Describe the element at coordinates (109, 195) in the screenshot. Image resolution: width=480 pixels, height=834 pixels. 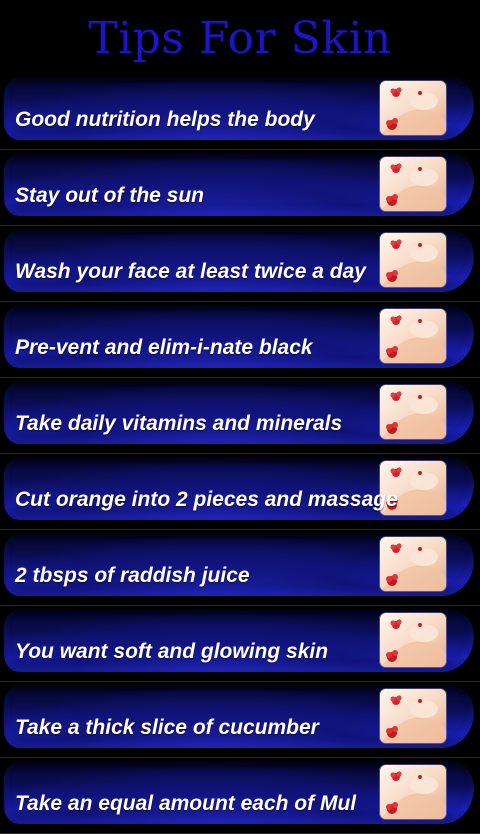
I see `tip-label: Stay out of the sun` at that location.